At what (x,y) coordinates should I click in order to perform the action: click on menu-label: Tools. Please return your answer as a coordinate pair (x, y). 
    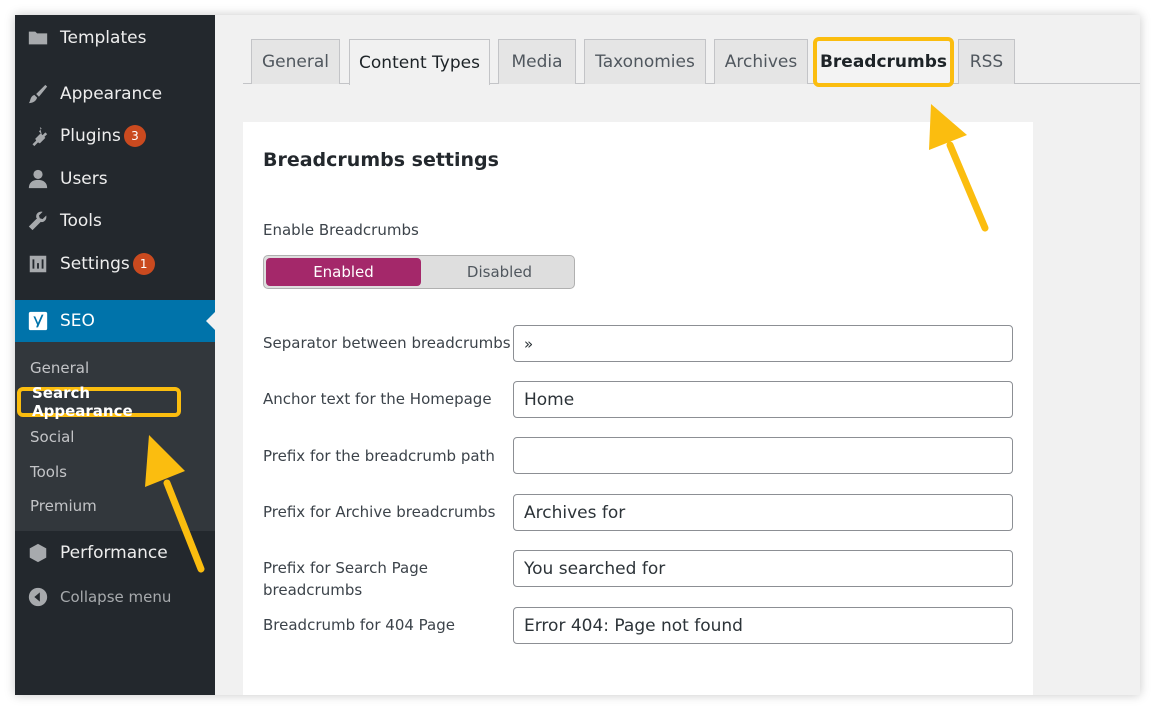
    Looking at the image, I should click on (81, 221).